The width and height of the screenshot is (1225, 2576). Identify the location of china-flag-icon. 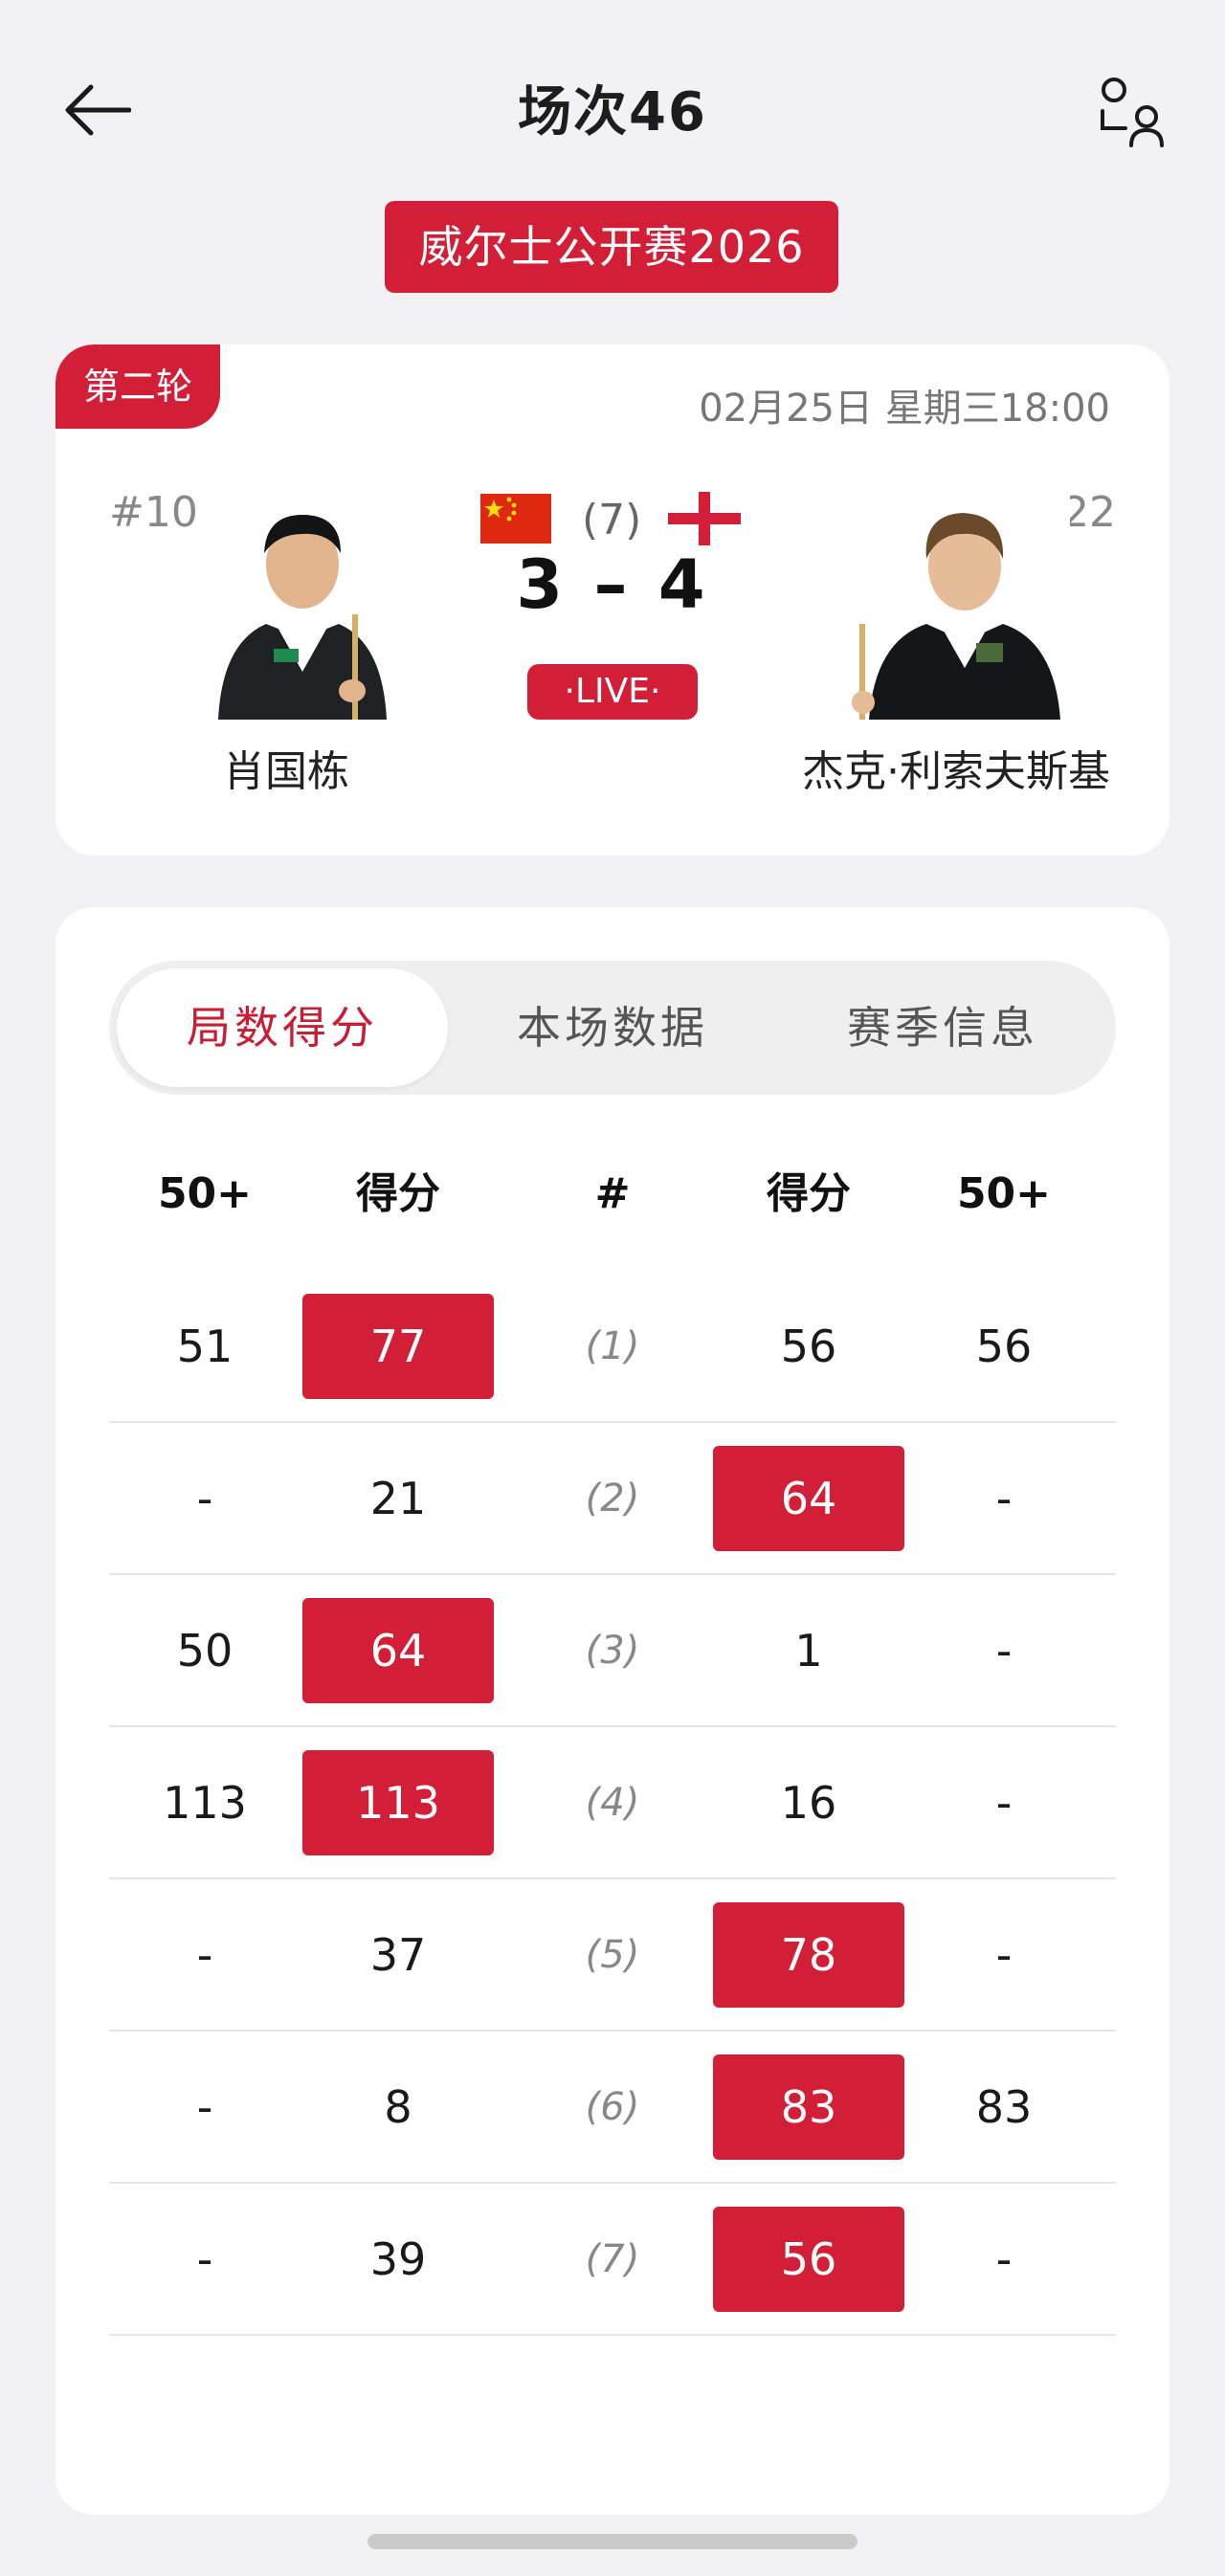
(515, 519).